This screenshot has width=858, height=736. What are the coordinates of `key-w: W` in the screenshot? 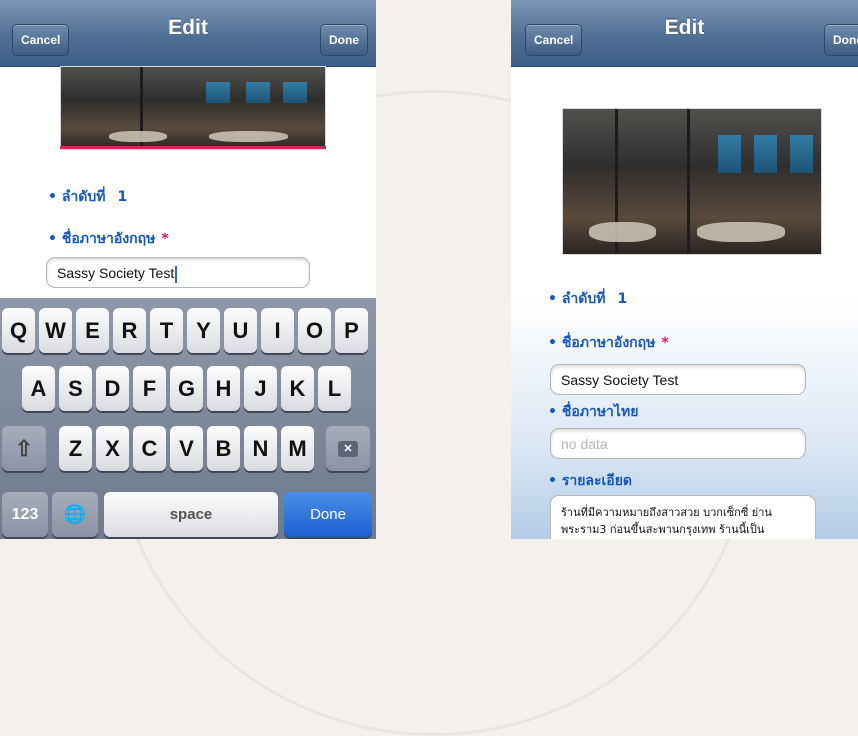 It's located at (55, 330).